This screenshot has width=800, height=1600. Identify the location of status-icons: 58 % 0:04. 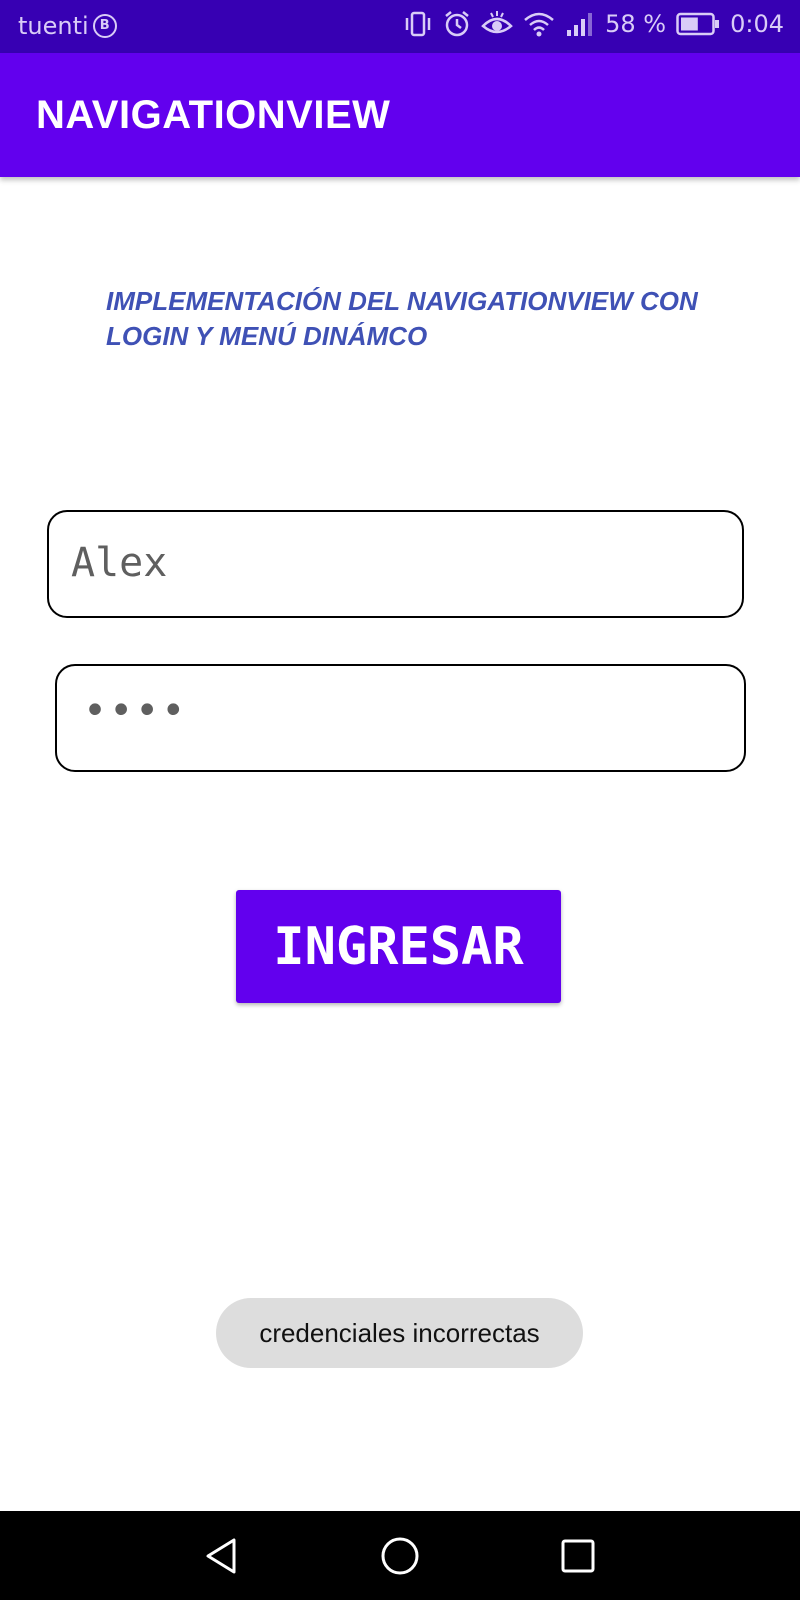
(593, 24).